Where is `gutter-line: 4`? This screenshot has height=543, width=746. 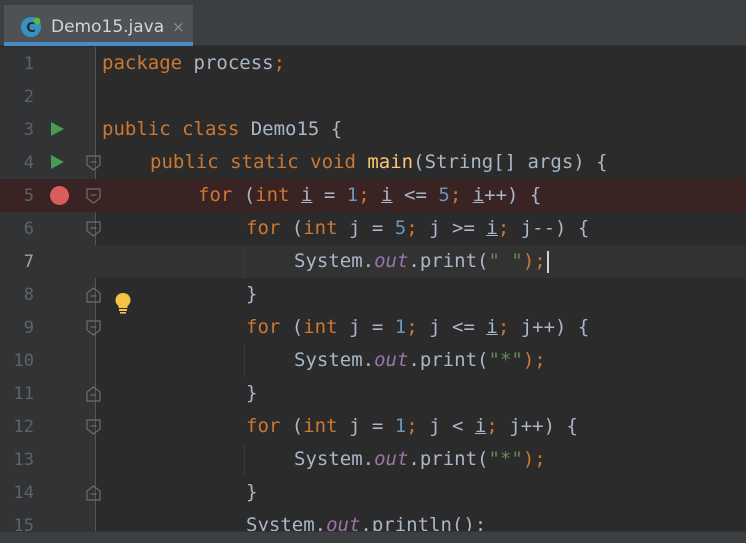
gutter-line: 4 is located at coordinates (50, 162).